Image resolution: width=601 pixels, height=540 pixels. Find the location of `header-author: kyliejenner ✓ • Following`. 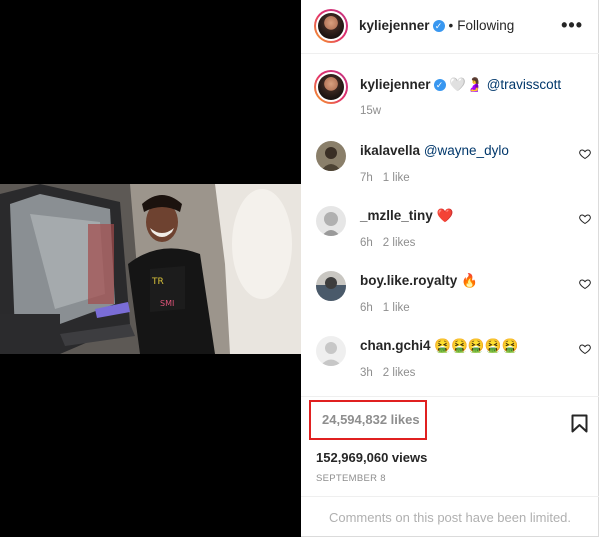

header-author: kyliejenner ✓ • Following is located at coordinates (436, 25).